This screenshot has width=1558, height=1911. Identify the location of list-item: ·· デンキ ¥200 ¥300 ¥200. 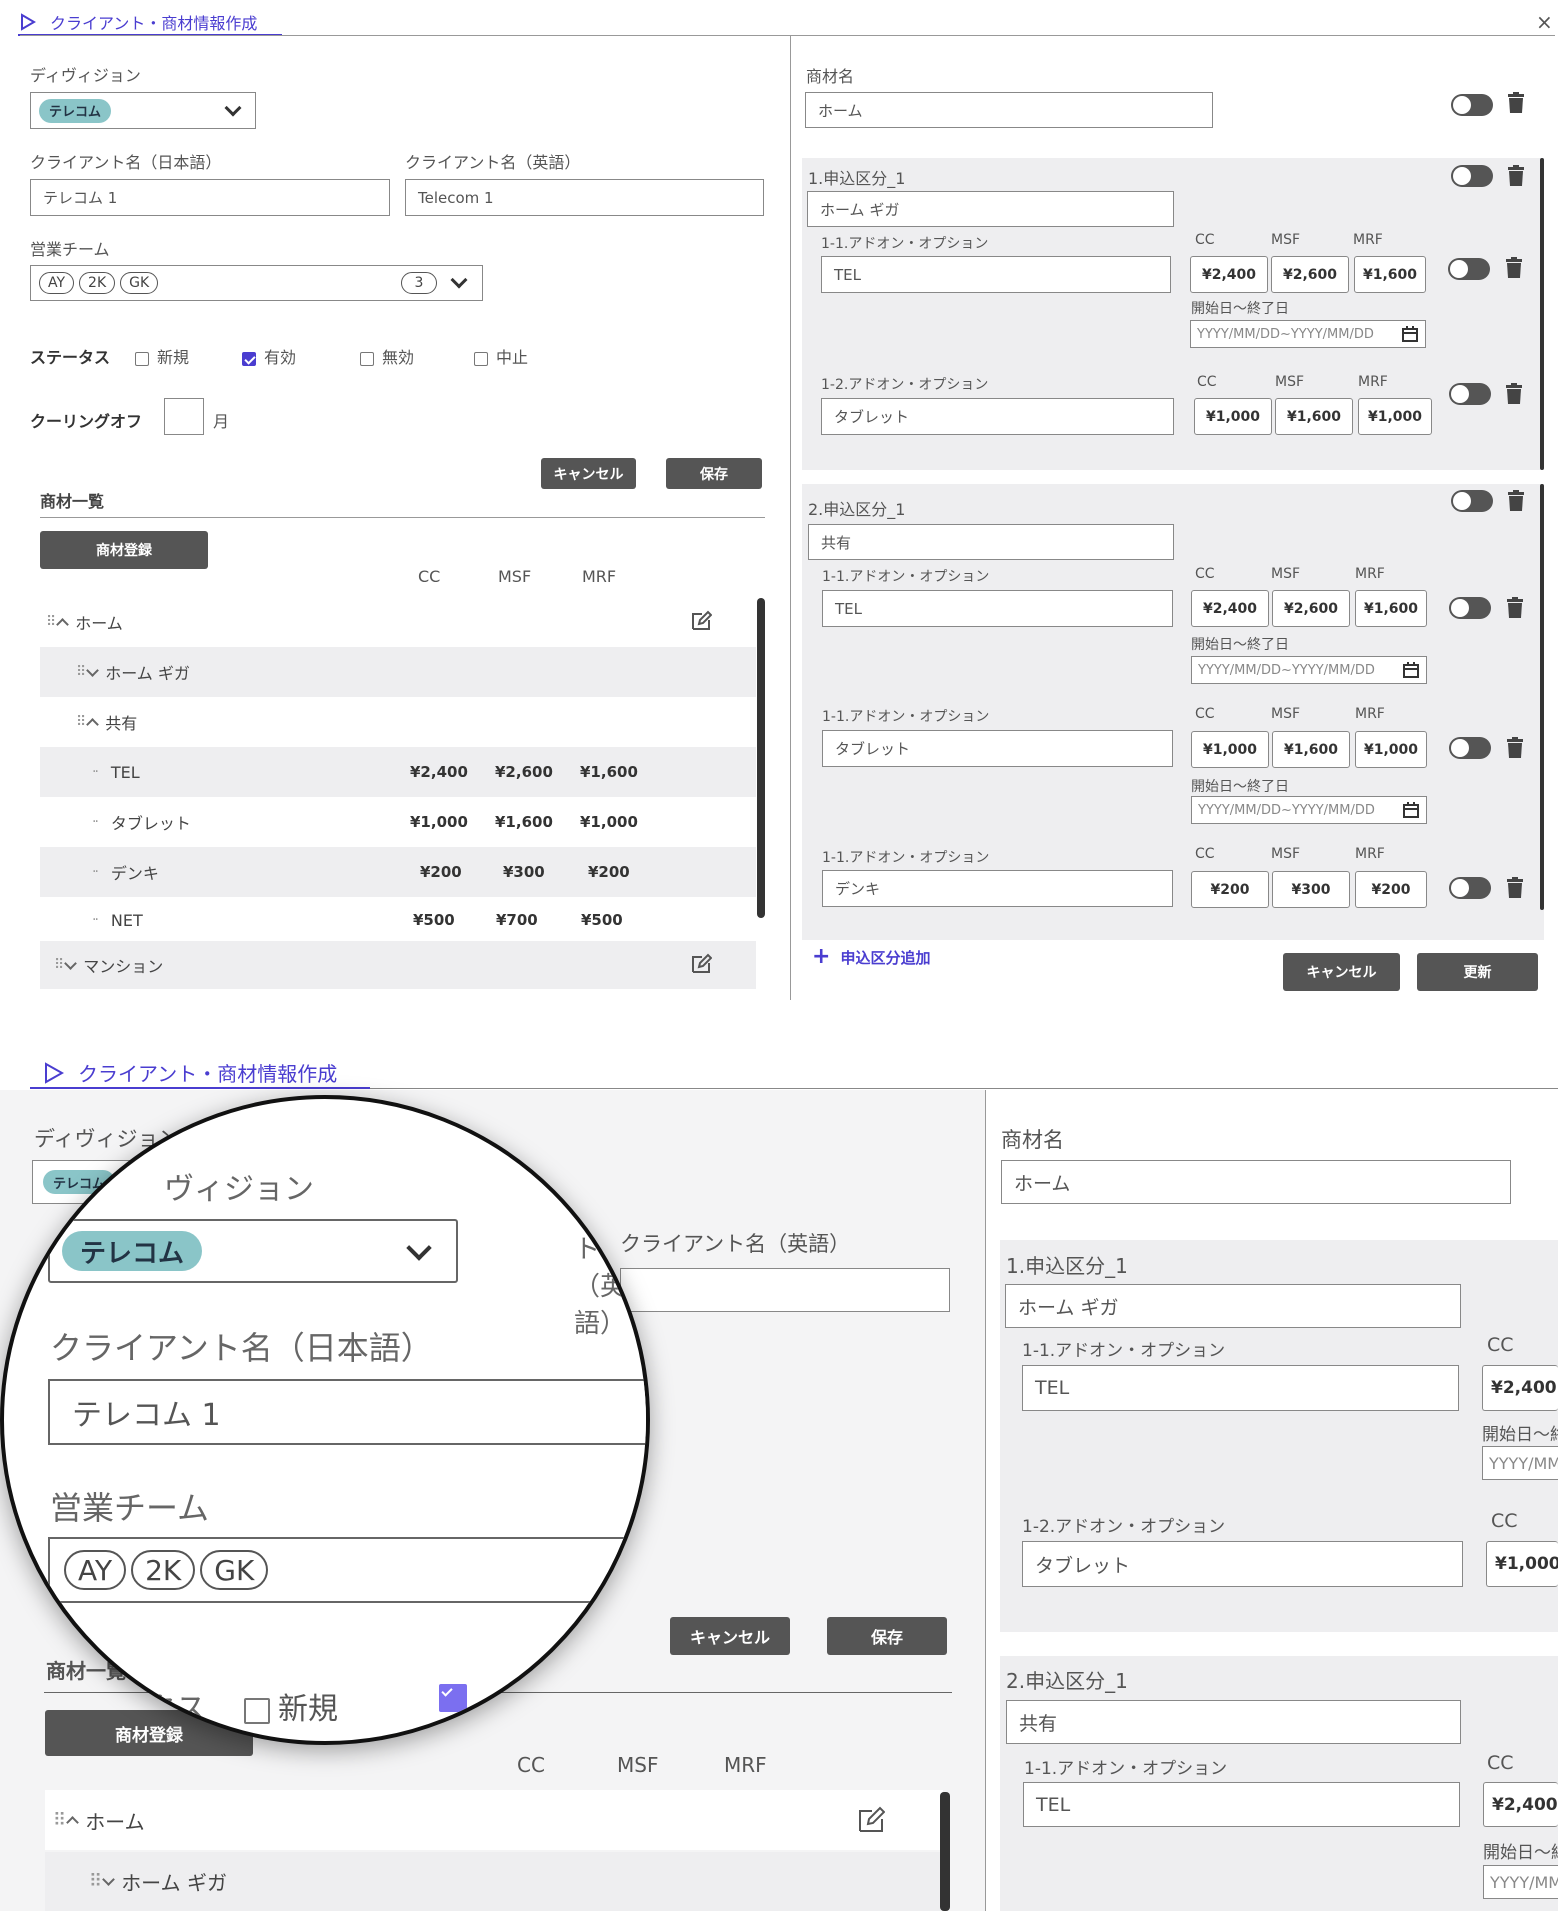
(398, 872).